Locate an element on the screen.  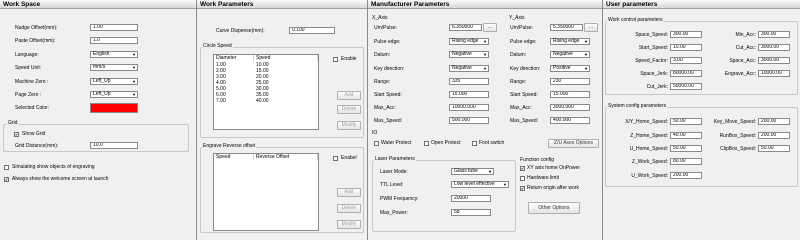
x-start-speed-input: 15.000 is located at coordinates (469, 94).